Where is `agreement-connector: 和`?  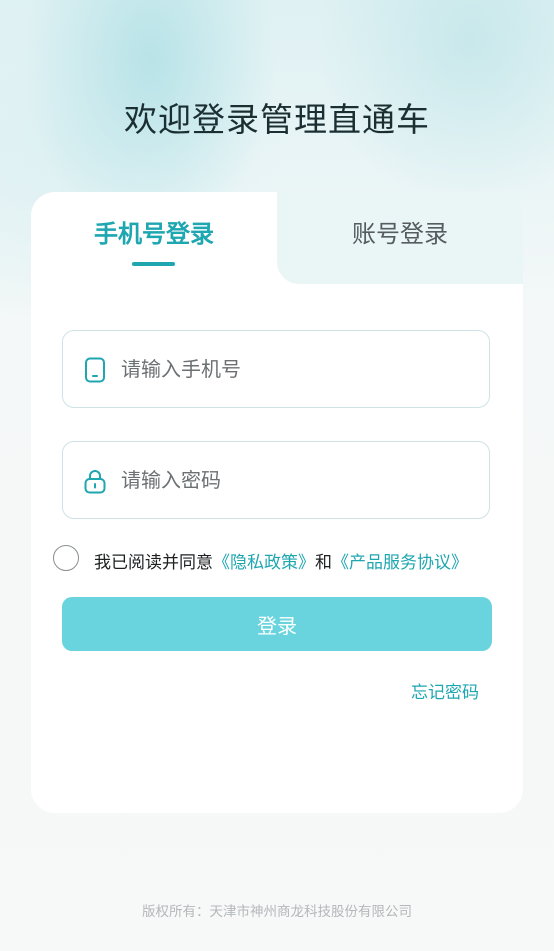 agreement-connector: 和 is located at coordinates (323, 563).